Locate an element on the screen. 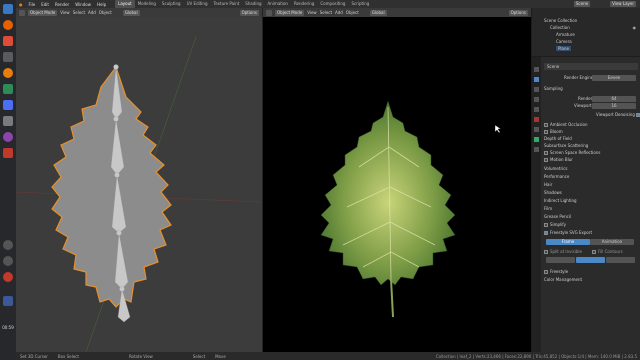  outliner-item-plane: Plane is located at coordinates (563, 48).